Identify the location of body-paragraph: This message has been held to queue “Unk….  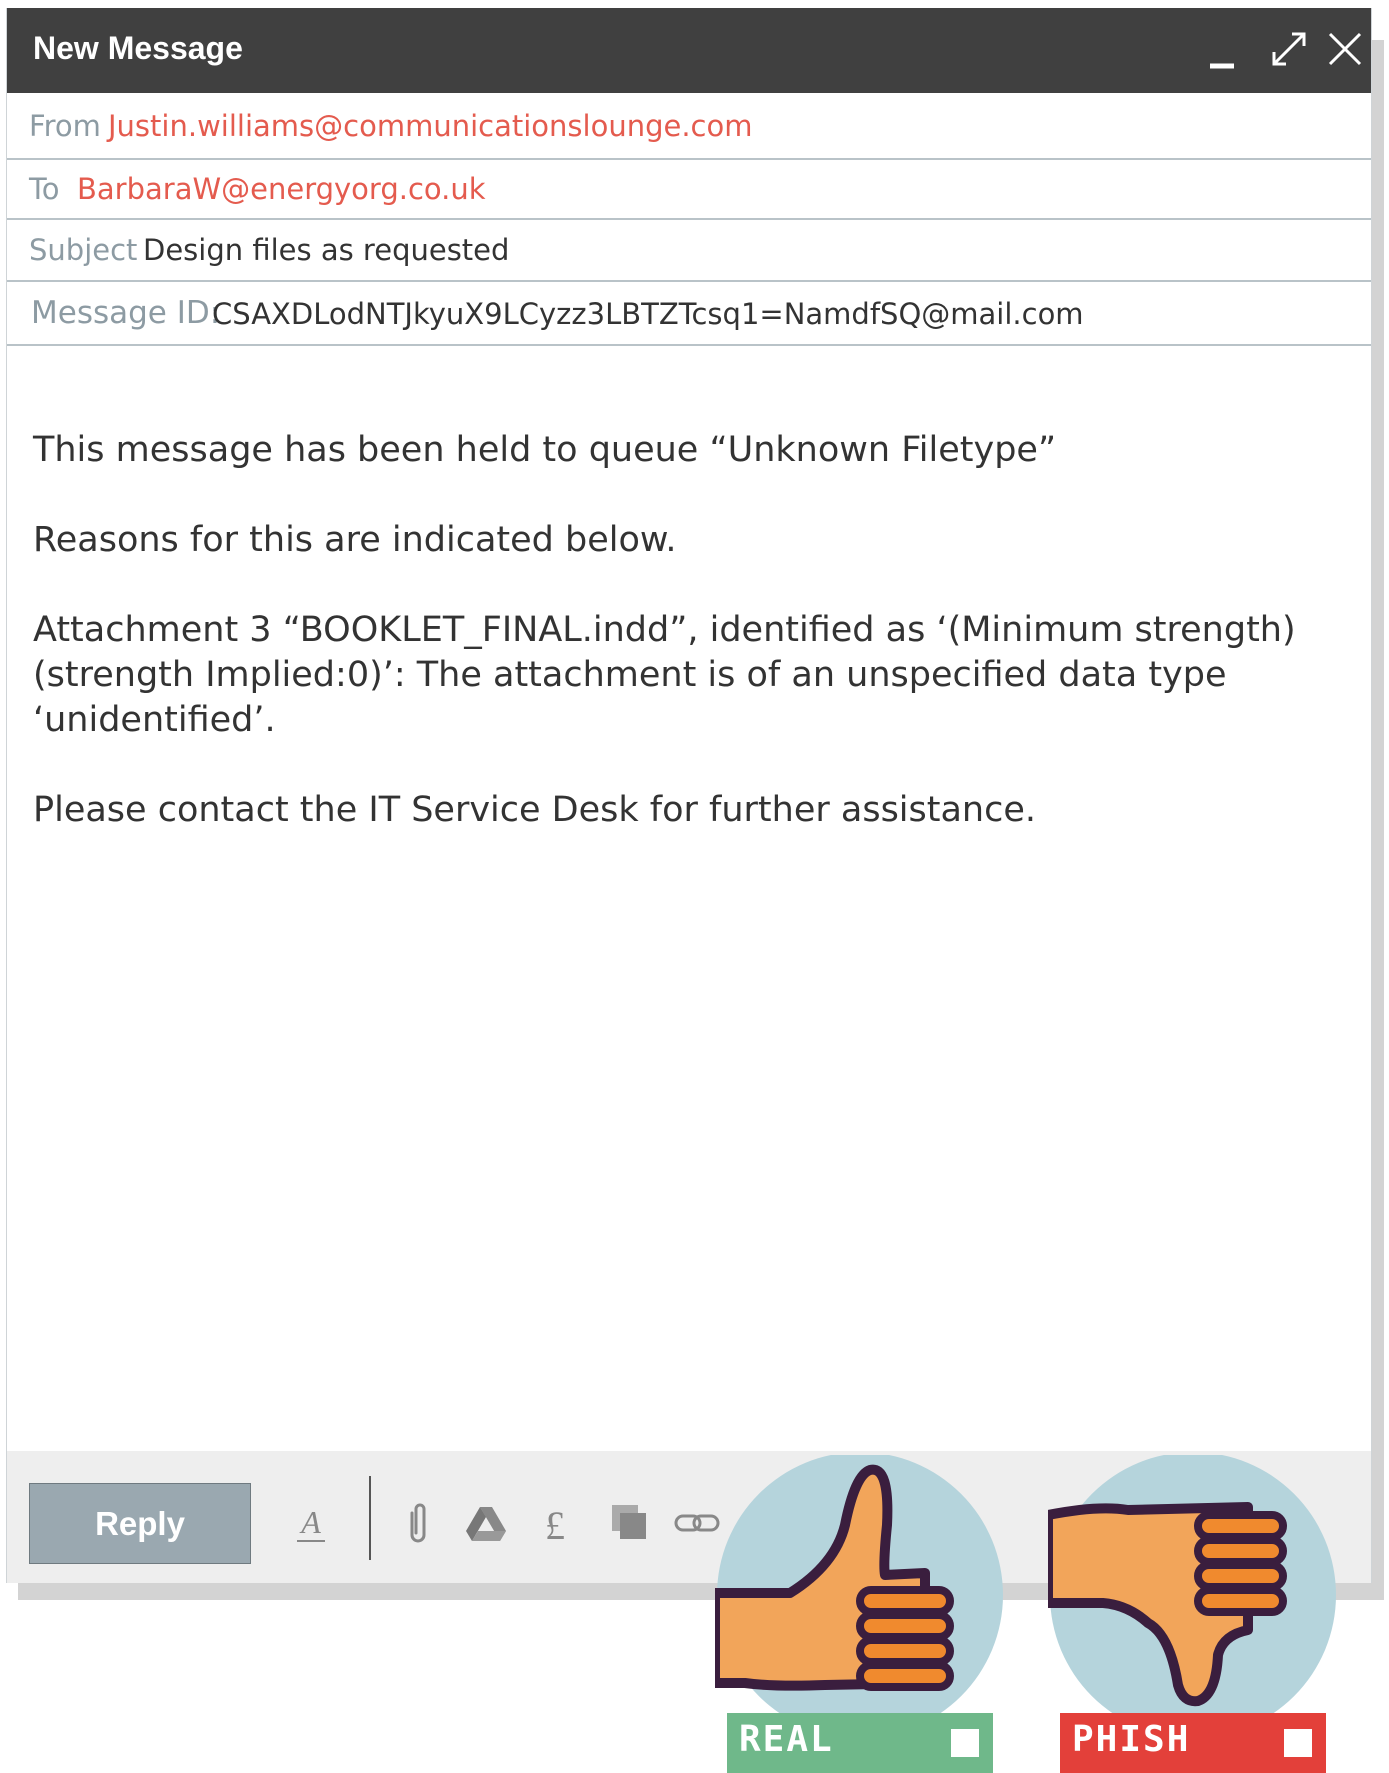
(545, 450).